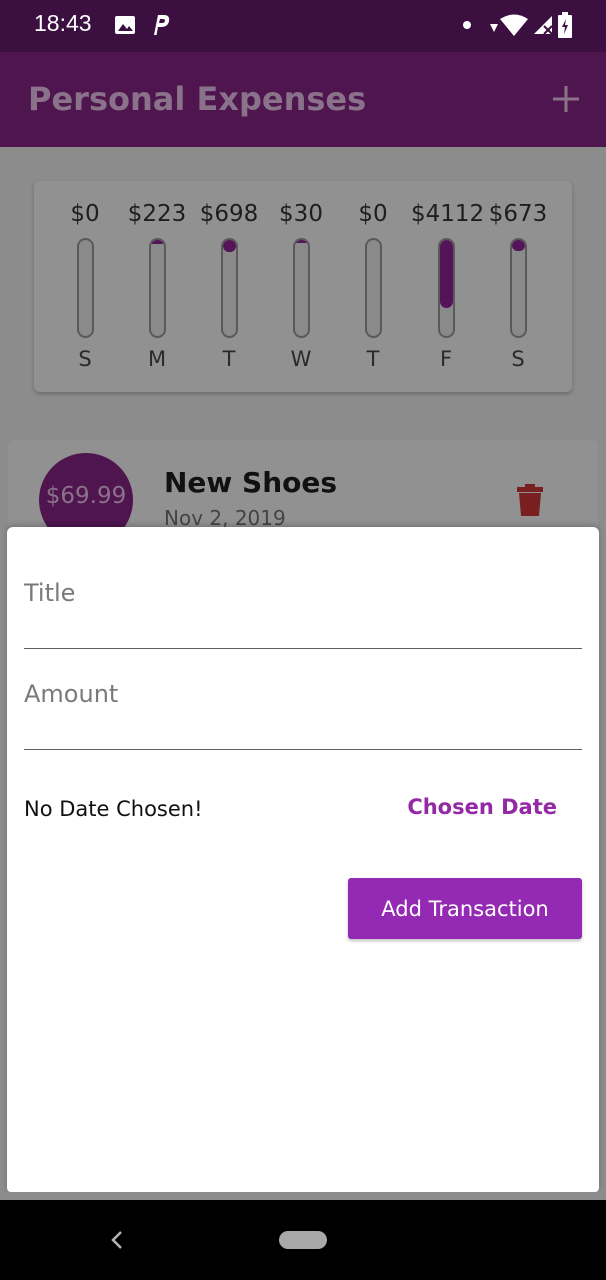 The height and width of the screenshot is (1280, 606). Describe the element at coordinates (301, 359) in the screenshot. I see `bar-day-label: W` at that location.